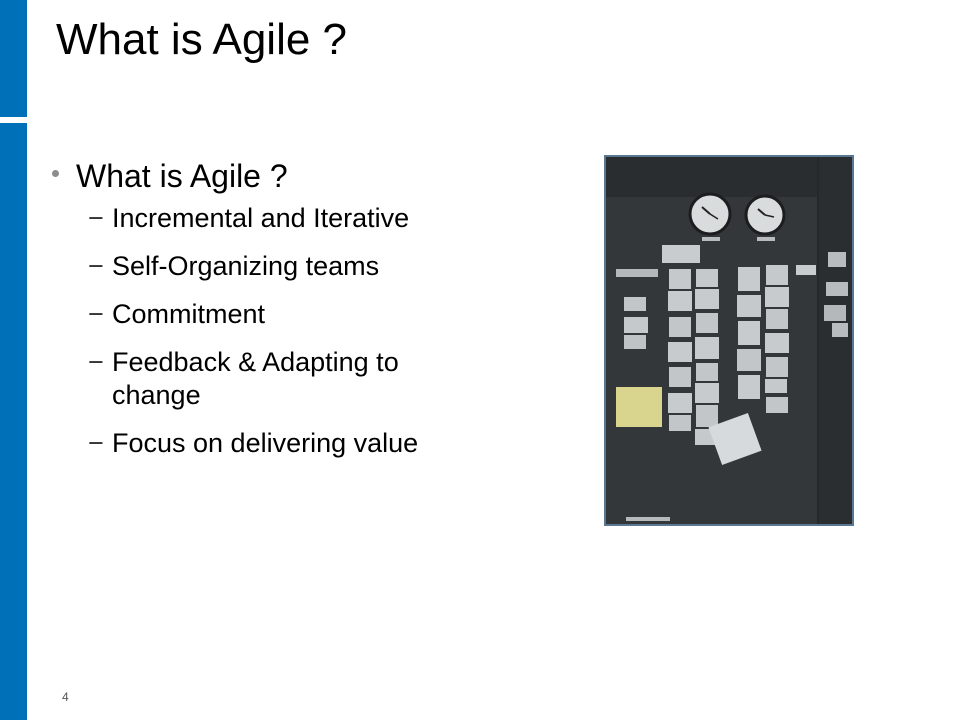 This screenshot has height=720, width=960. What do you see at coordinates (189, 314) in the screenshot?
I see `sub-bullet-text: Commitment` at bounding box center [189, 314].